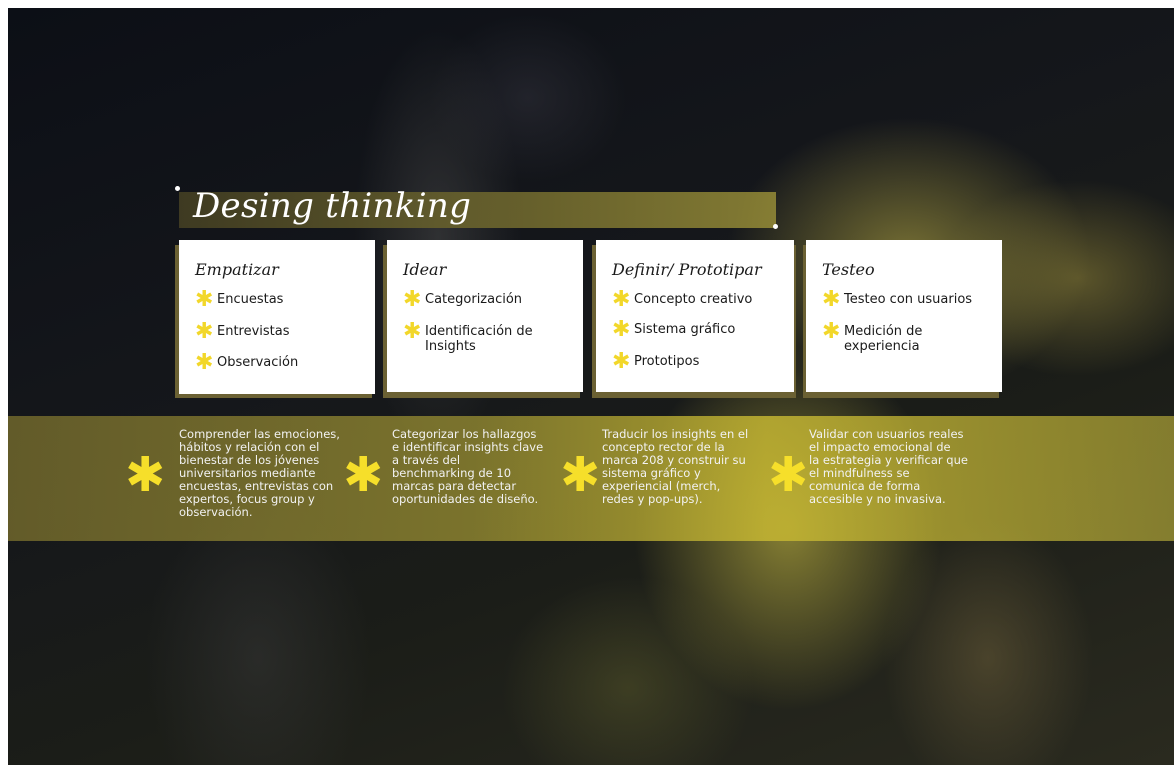 The image size is (1174, 765). Describe the element at coordinates (479, 339) in the screenshot. I see `item-label: Identificación de Insights` at that location.